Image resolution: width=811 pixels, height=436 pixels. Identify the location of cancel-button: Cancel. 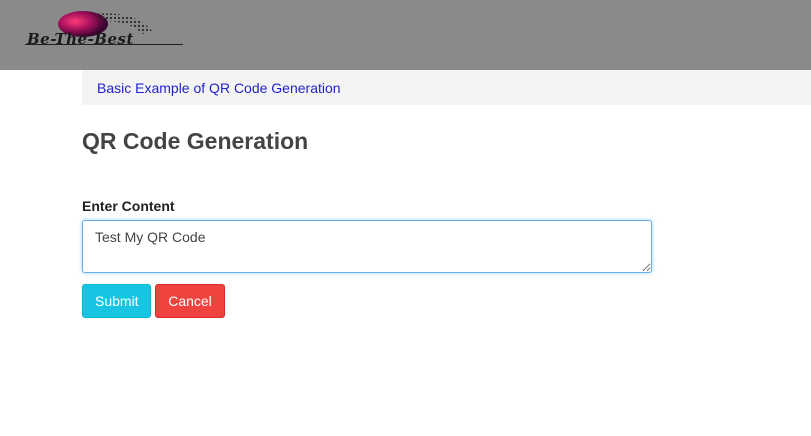
(190, 301).